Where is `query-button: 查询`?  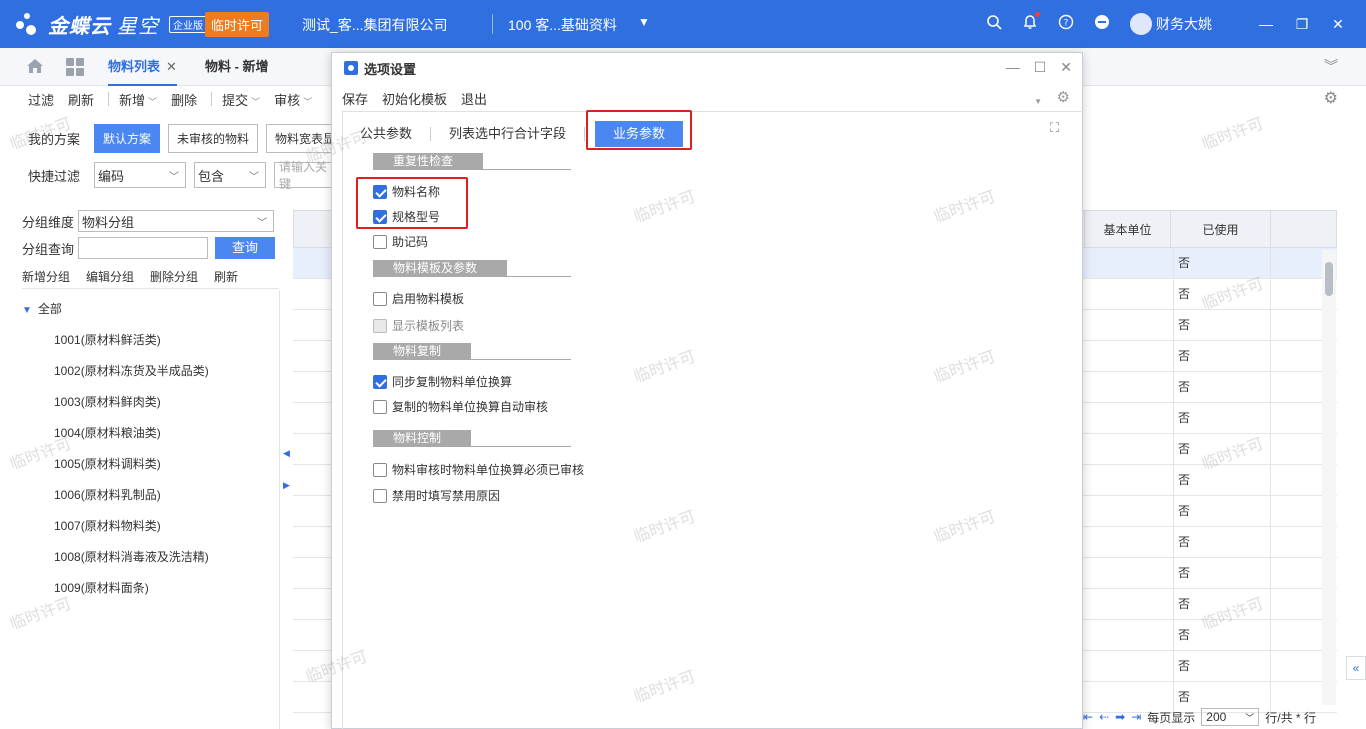
query-button: 查询 is located at coordinates (245, 248).